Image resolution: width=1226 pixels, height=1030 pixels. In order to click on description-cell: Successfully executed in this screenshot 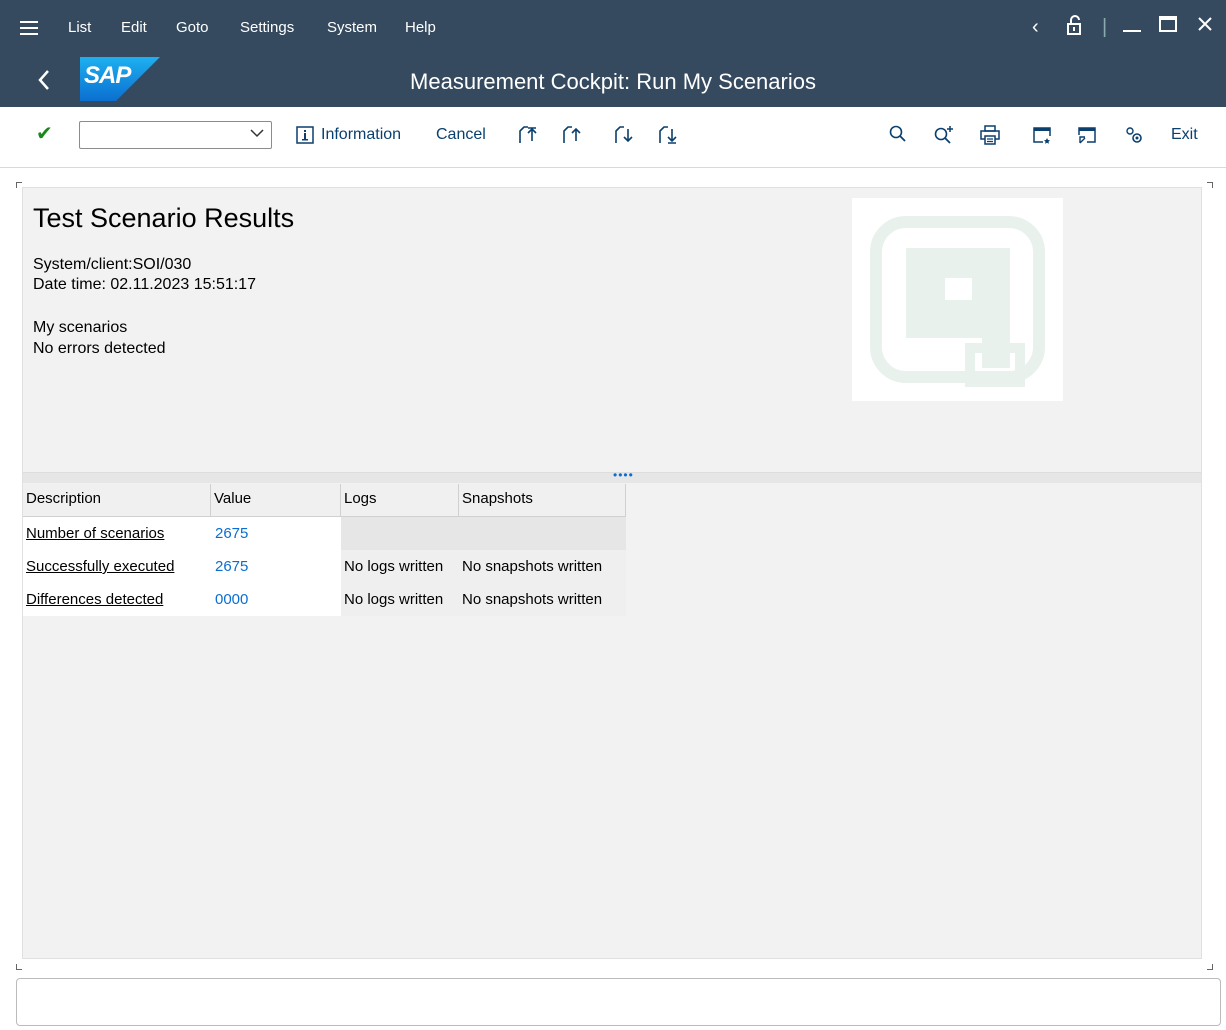, I will do `click(117, 566)`.